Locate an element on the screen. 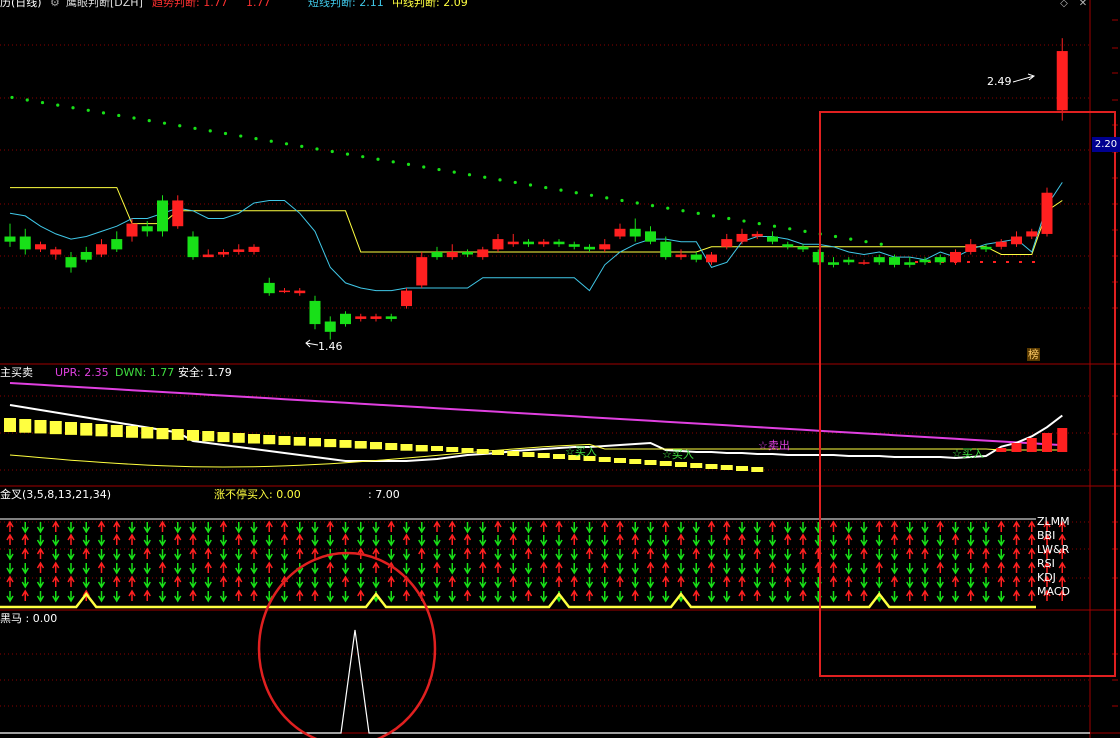 Image resolution: width=1120 pixels, height=738 pixels. price-axis-value: 2.20 is located at coordinates (1106, 144).